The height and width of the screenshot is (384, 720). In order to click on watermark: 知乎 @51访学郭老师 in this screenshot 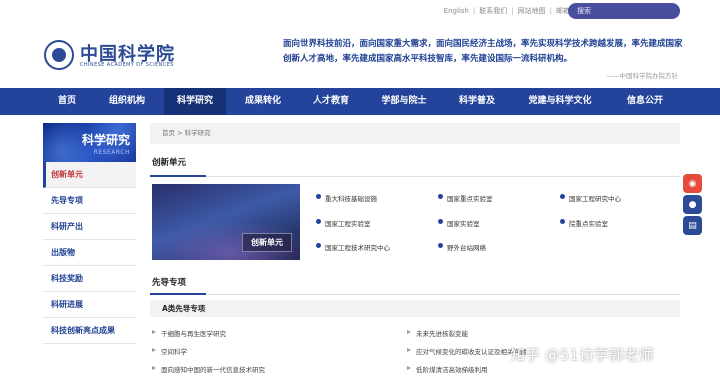, I will do `click(582, 355)`.